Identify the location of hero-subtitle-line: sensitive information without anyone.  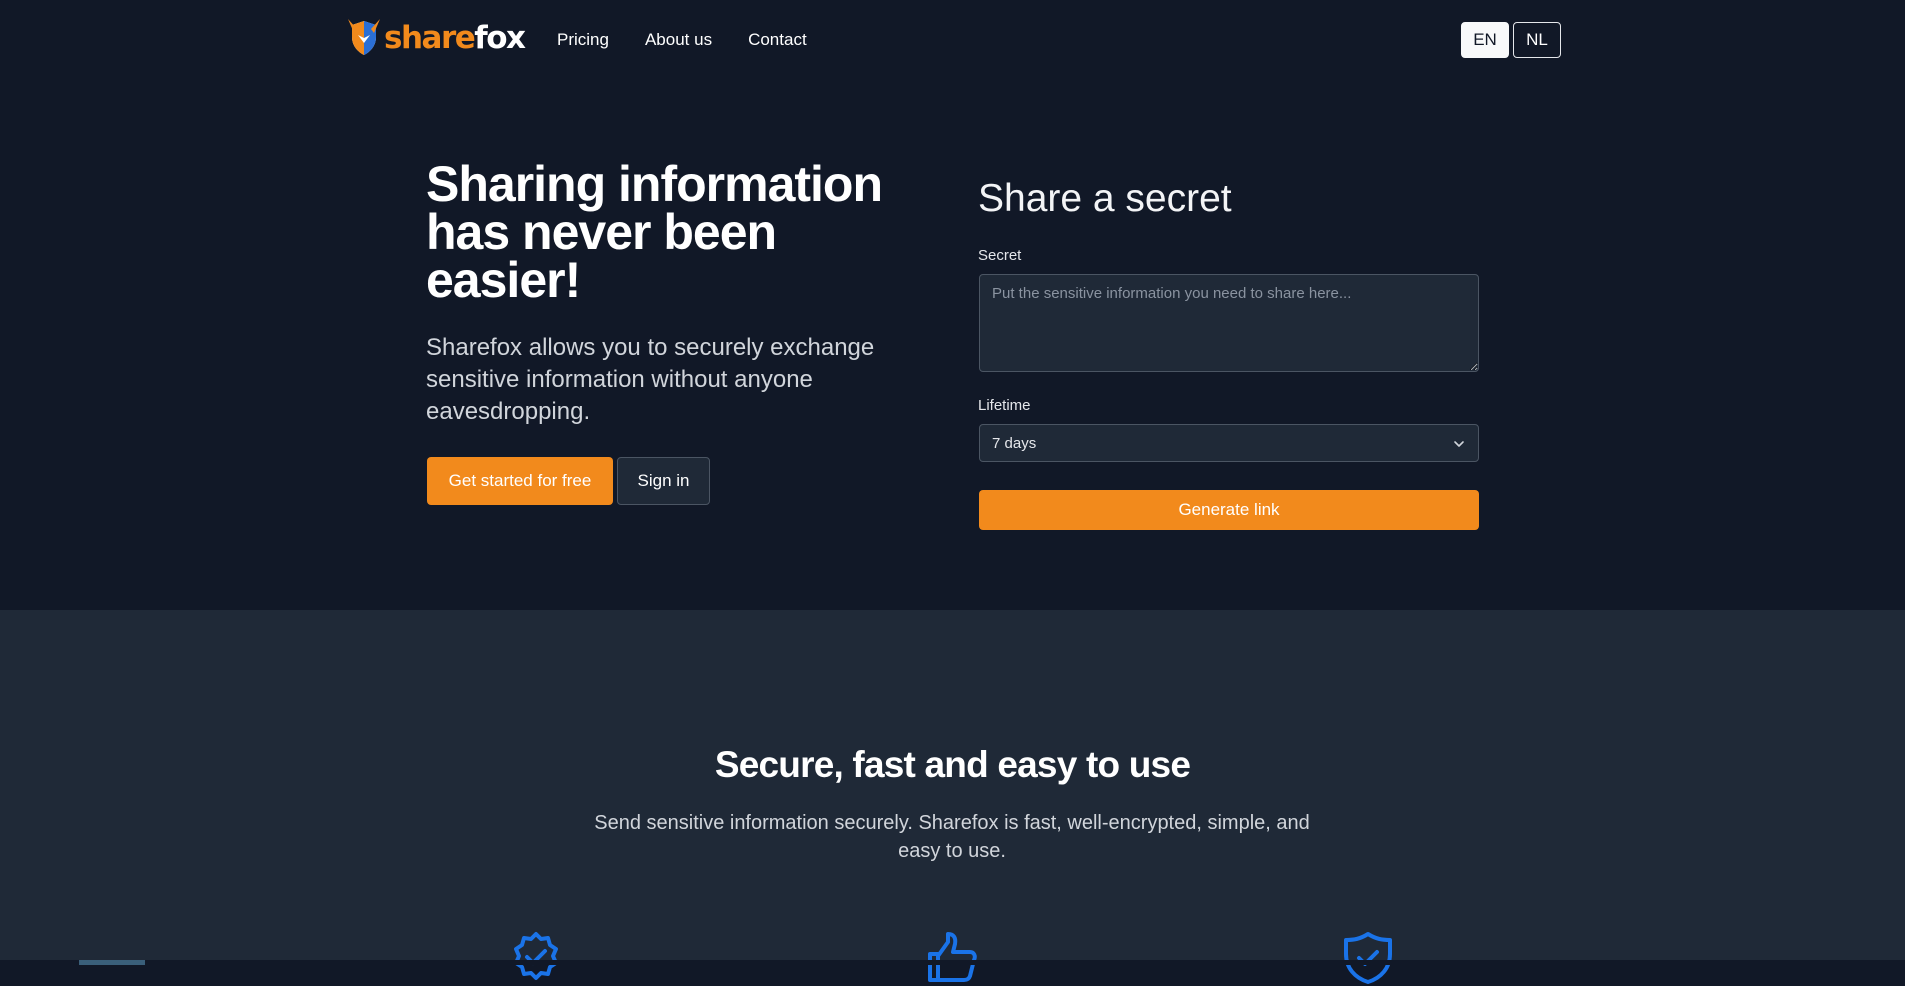
(619, 379).